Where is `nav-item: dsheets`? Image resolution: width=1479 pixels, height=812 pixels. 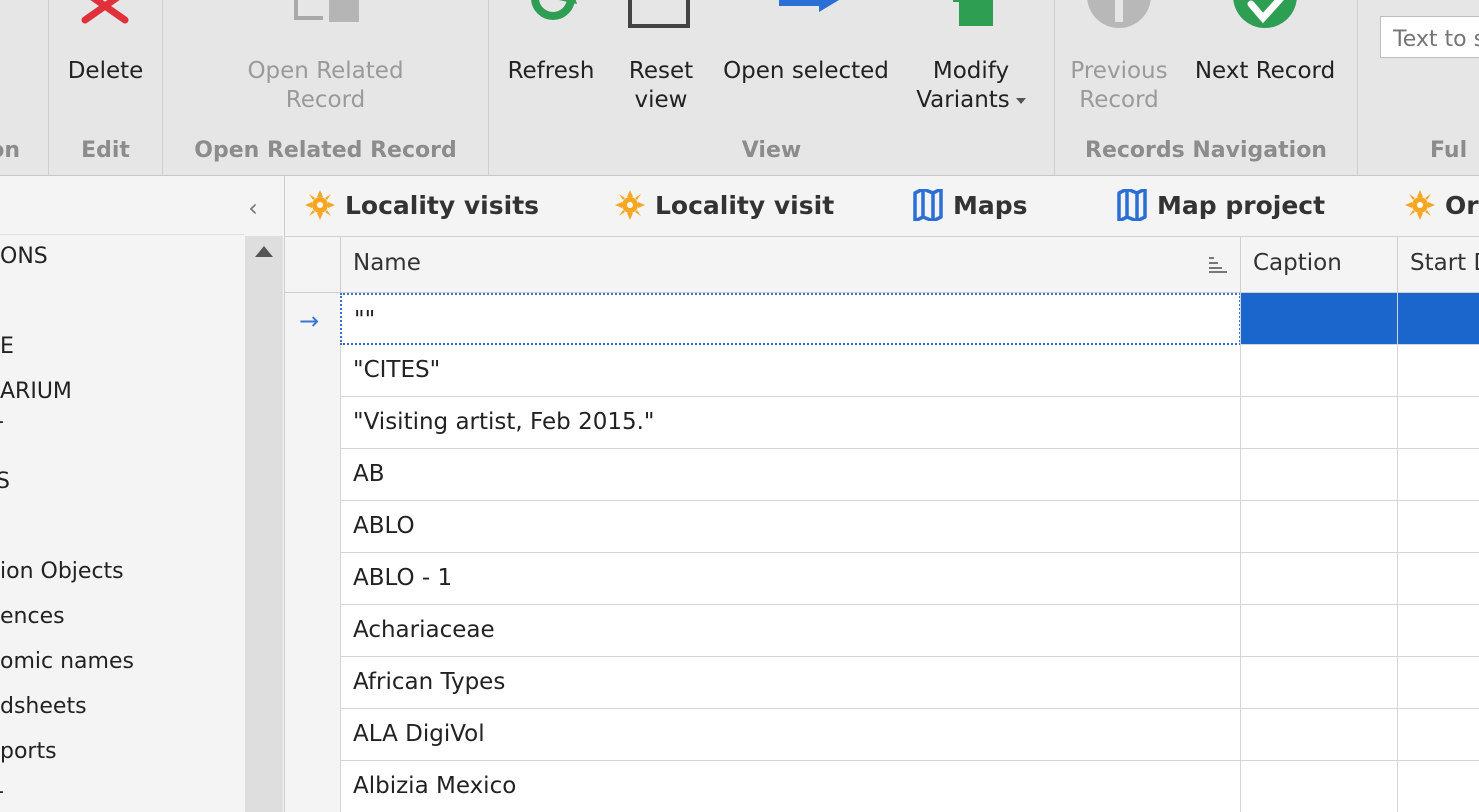
nav-item: dsheets is located at coordinates (121, 706).